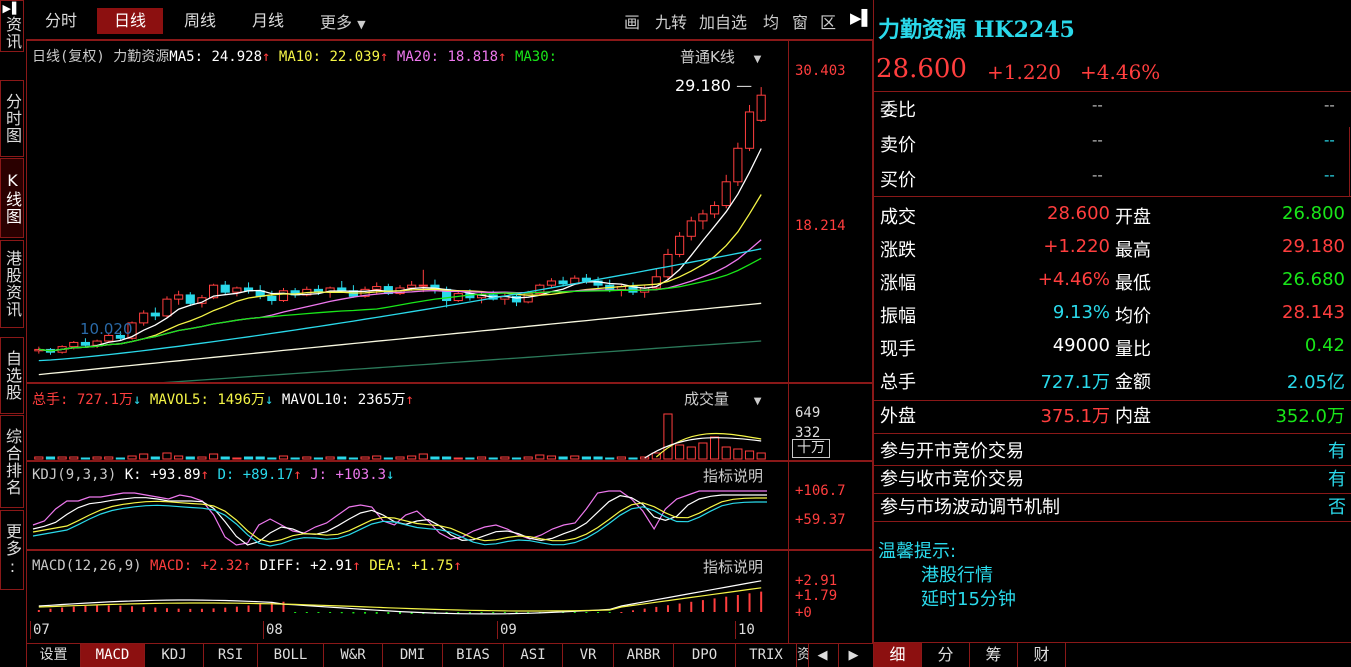 Image resolution: width=1351 pixels, height=667 pixels. Describe the element at coordinates (765, 655) in the screenshot. I see `indicator-tab-12: TRIX` at that location.